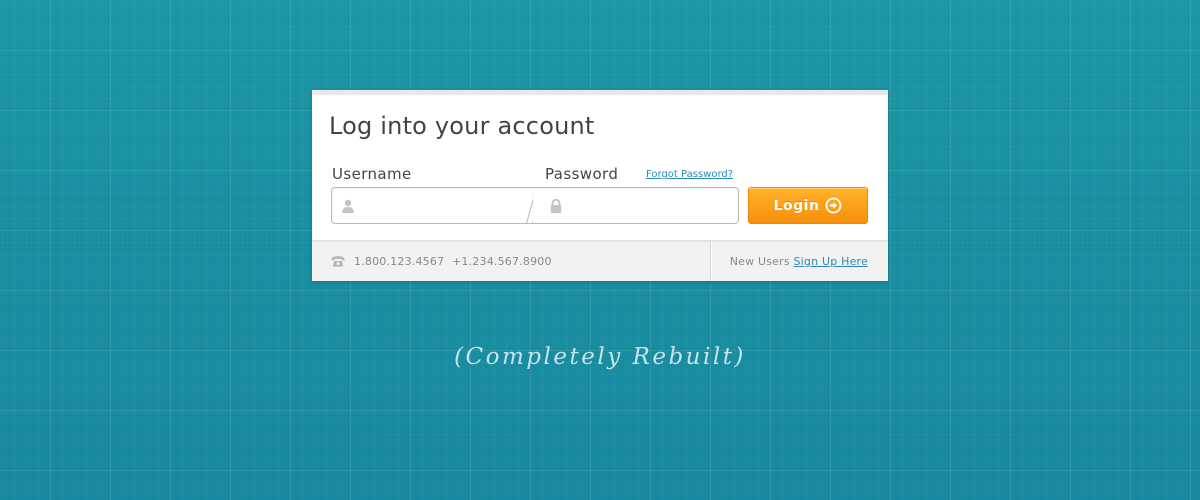 This screenshot has height=500, width=1200. I want to click on phone-number-secondary: +1.234.567.8900, so click(502, 261).